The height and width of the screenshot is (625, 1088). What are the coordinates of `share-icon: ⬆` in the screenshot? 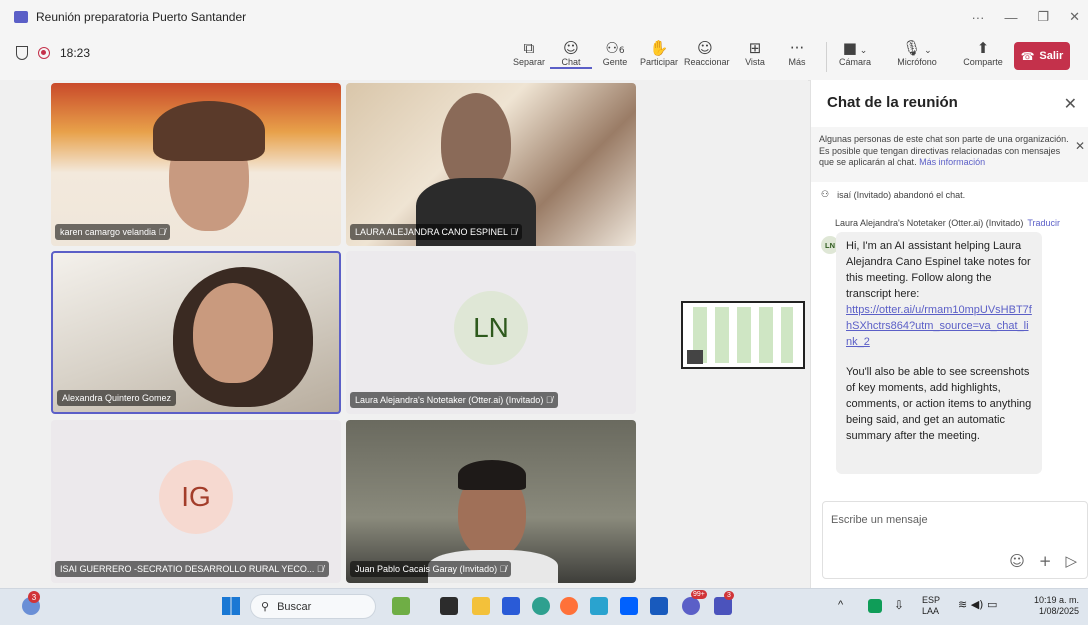 It's located at (983, 48).